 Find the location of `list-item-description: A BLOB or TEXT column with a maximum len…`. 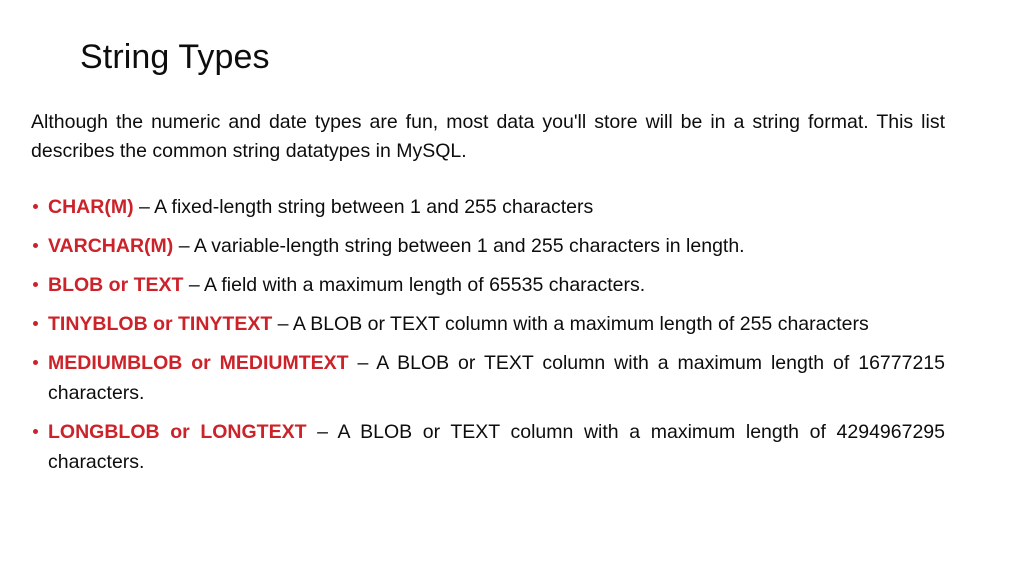

list-item-description: A BLOB or TEXT column with a maximum len… is located at coordinates (580, 324).